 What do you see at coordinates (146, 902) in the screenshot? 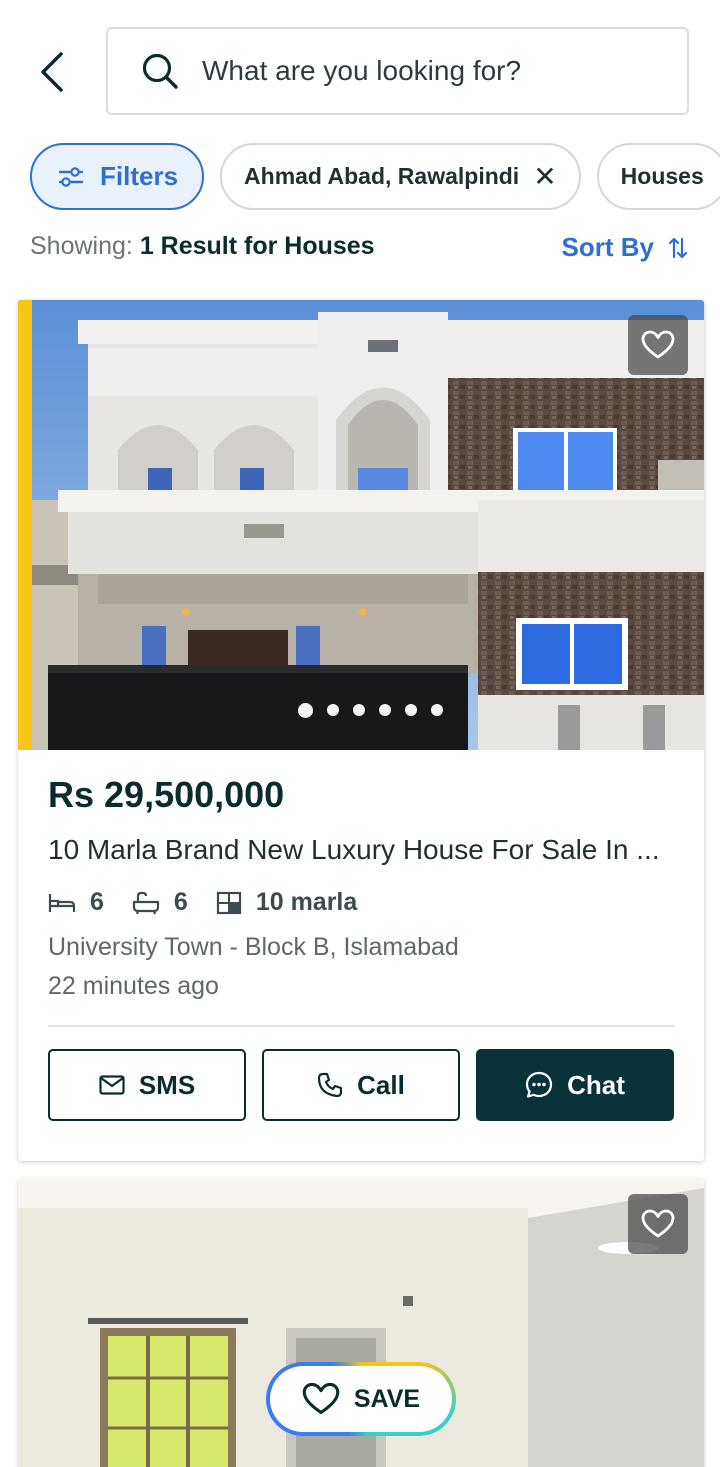
I see `bath-icon` at bounding box center [146, 902].